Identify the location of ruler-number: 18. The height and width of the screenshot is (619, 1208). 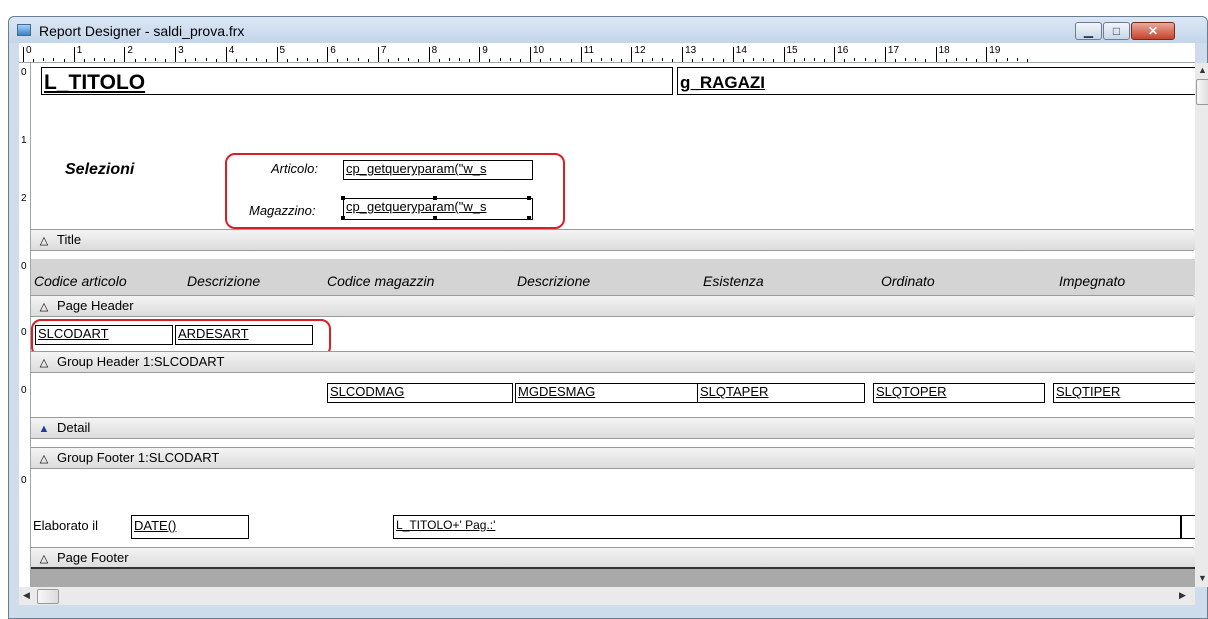
(944, 50).